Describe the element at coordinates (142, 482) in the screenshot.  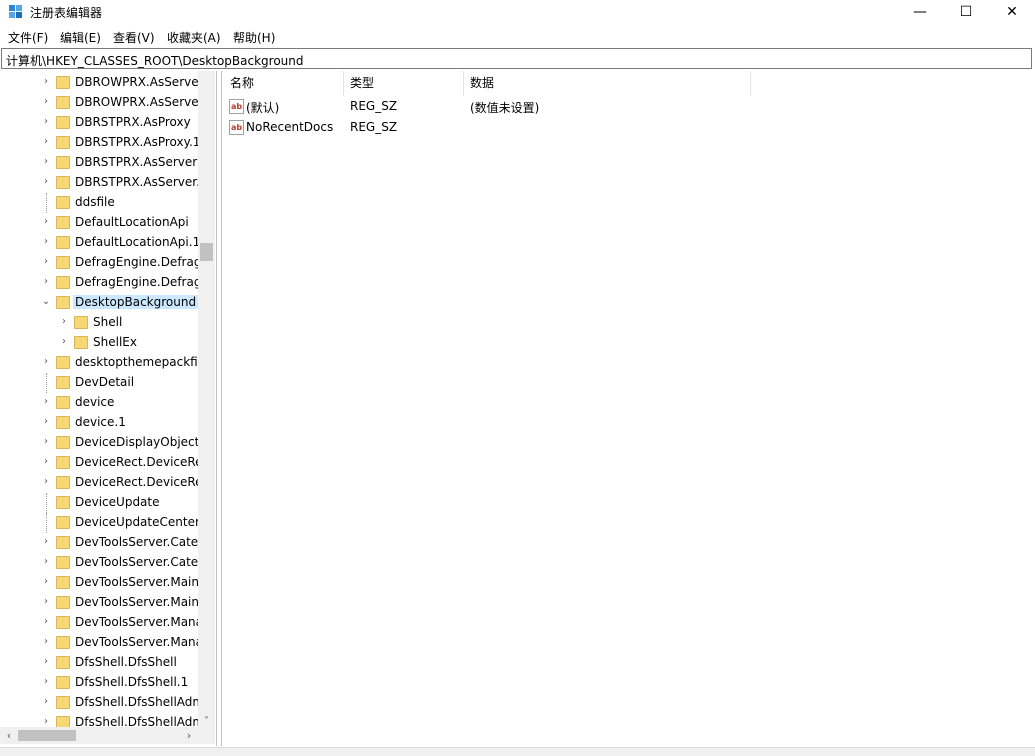
I see `tree-item-label: DeviceRect.DeviceRec` at that location.